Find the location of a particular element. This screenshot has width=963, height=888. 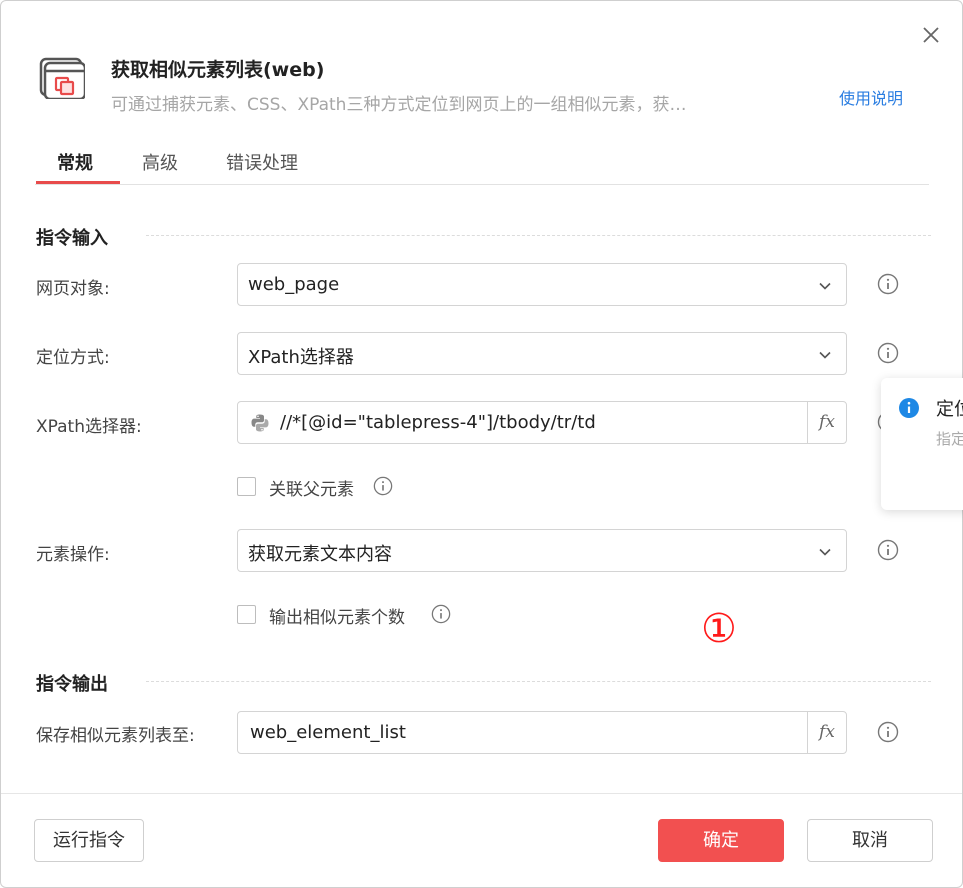

footer-divider is located at coordinates (481, 793).